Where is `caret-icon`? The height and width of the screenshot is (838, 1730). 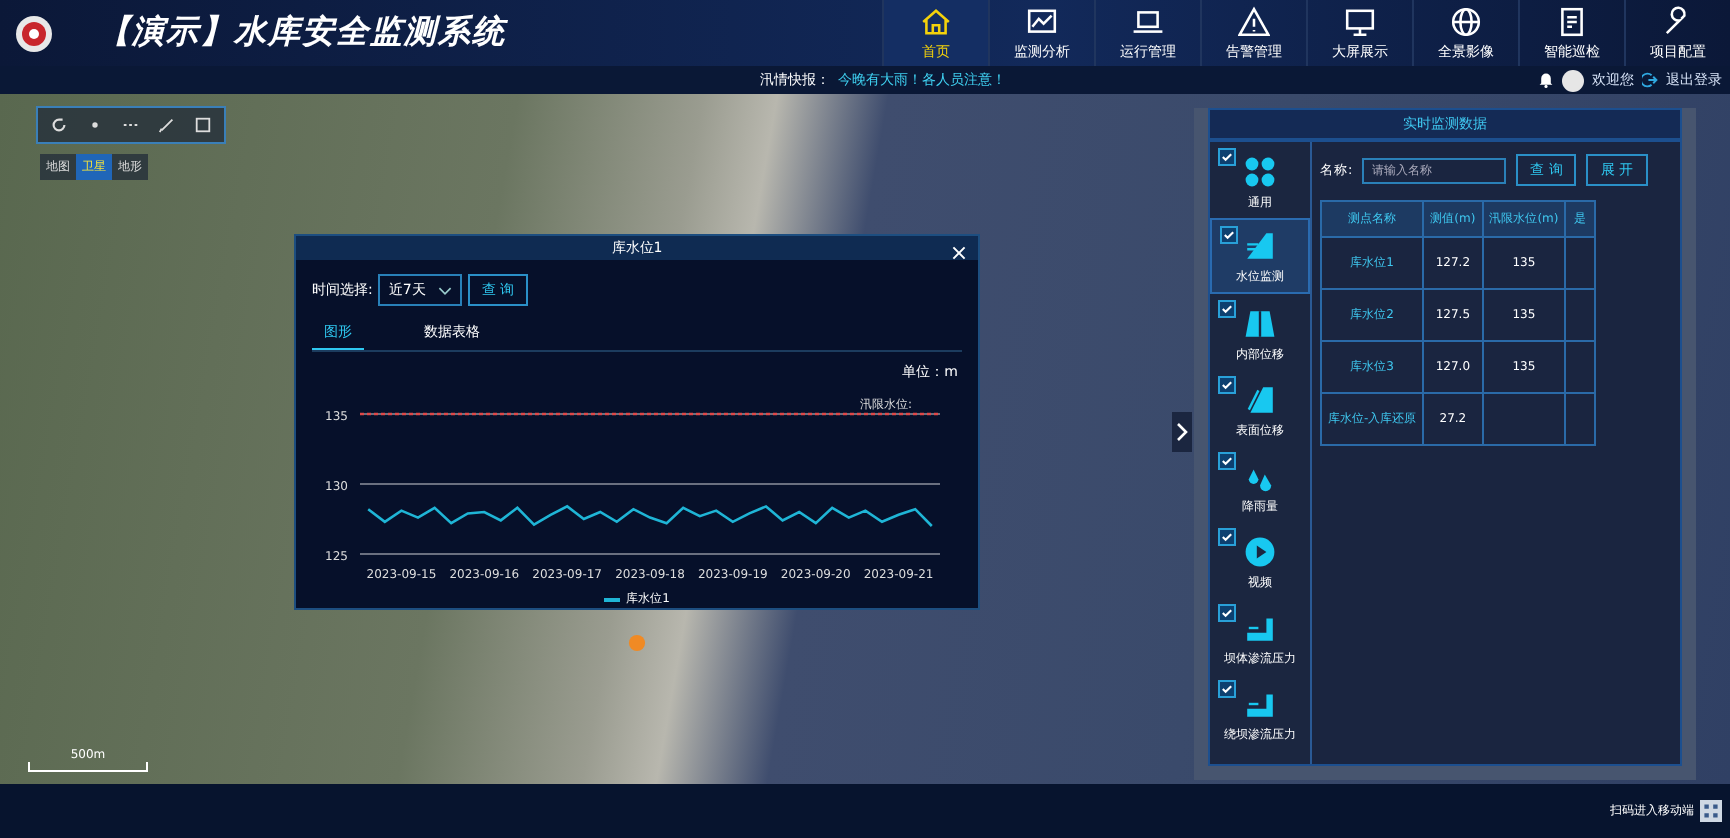
caret-icon is located at coordinates (444, 290).